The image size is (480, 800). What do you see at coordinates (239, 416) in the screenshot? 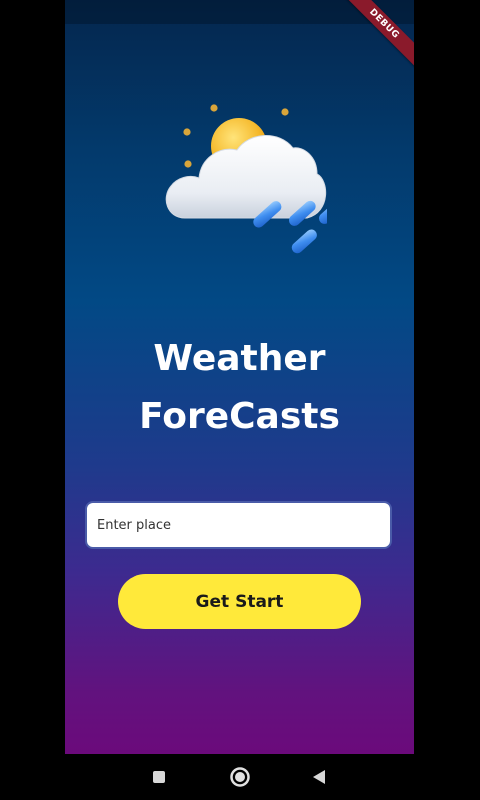
I see `title-line-2: ForeCasts` at bounding box center [239, 416].